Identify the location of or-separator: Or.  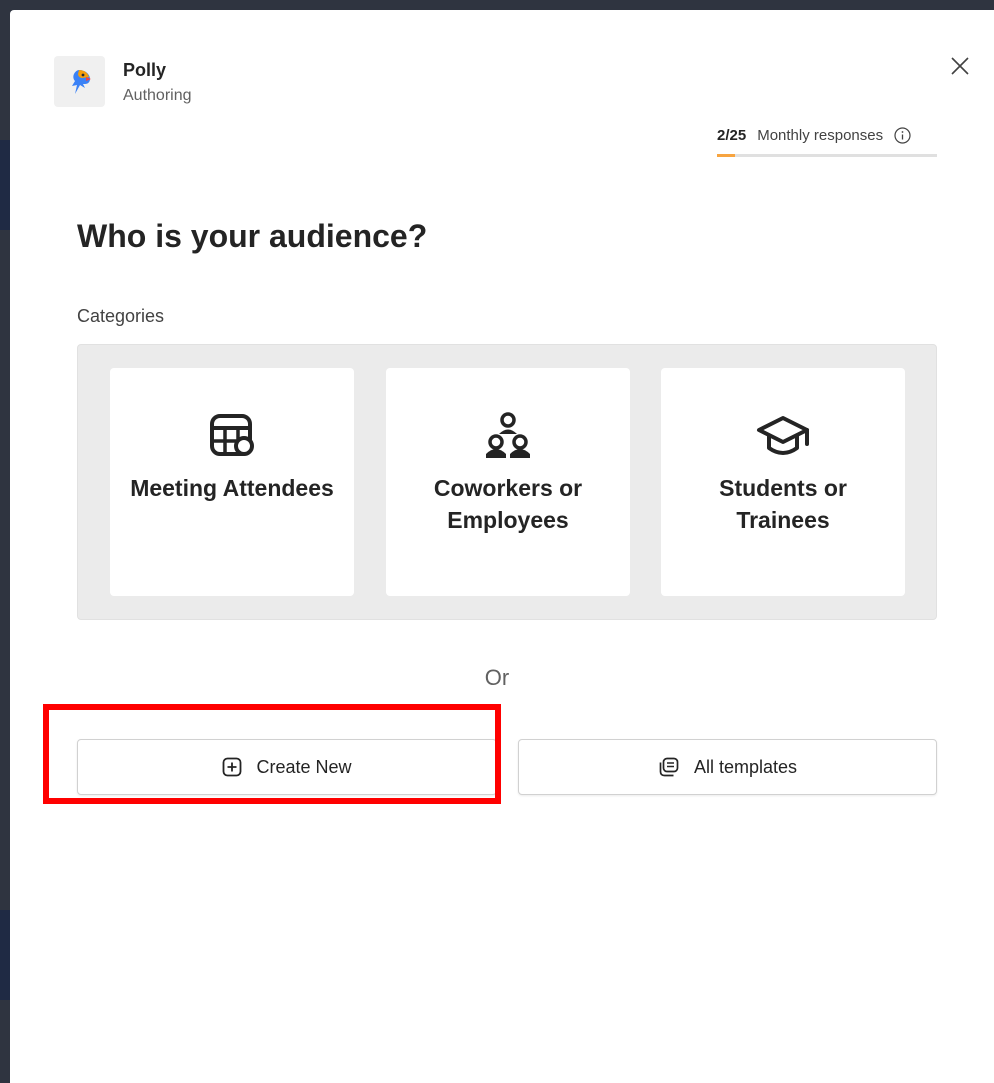
(497, 677).